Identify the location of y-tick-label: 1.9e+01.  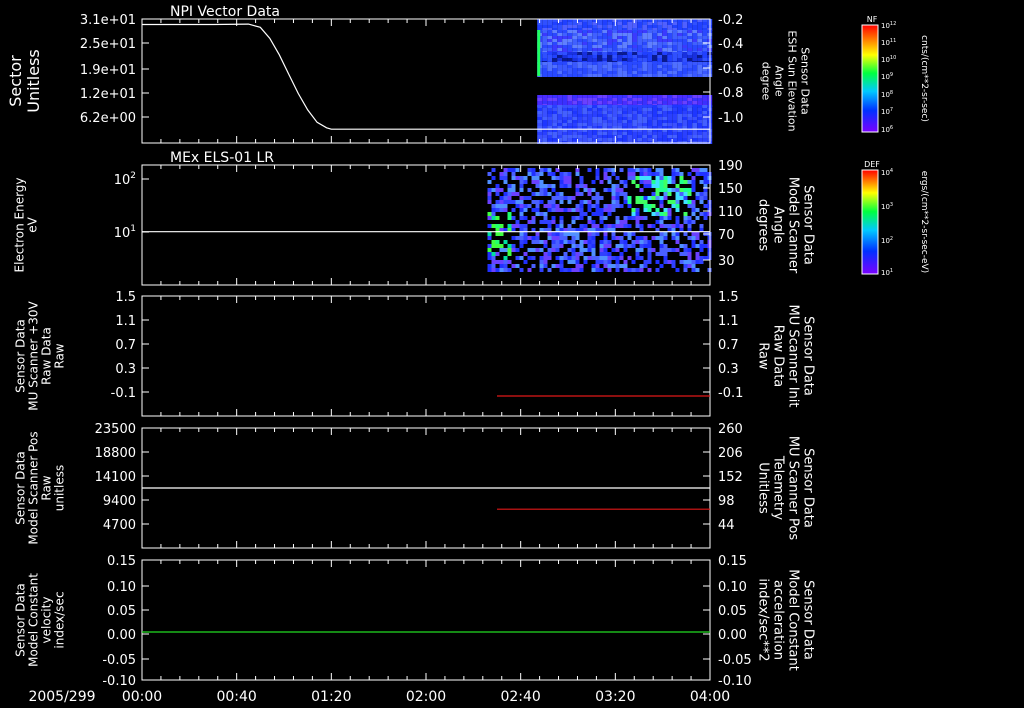
(108, 70).